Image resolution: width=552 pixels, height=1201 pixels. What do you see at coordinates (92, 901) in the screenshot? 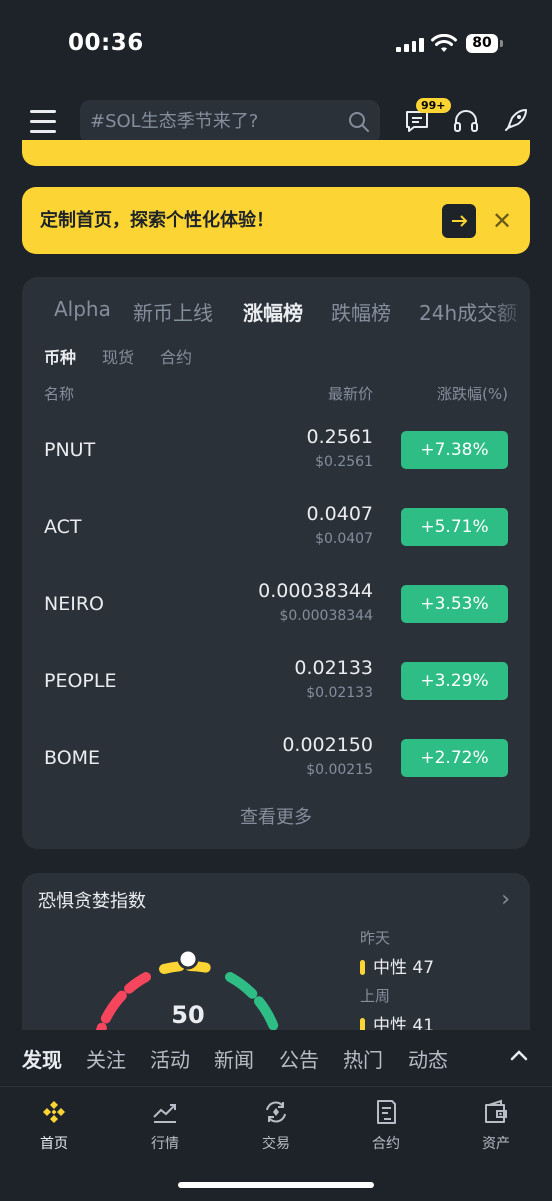
I see `fear-greed-title: 恐惧贪婪指数` at bounding box center [92, 901].